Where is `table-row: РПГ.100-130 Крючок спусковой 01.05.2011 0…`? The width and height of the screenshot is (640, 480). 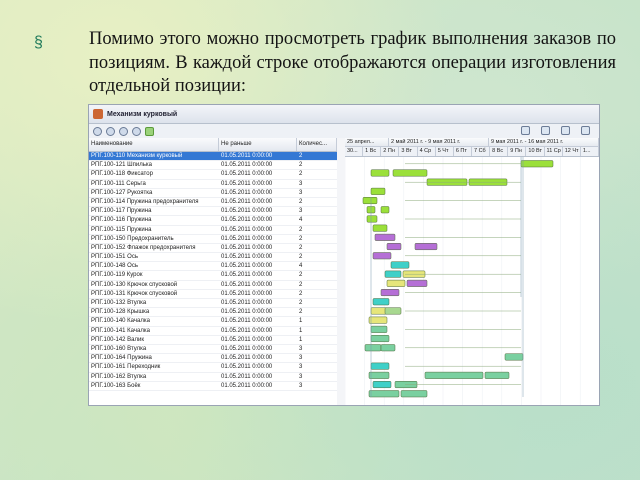
table-row: РПГ.100-130 Крючок спусковой 01.05.2011 0… is located at coordinates (213, 285).